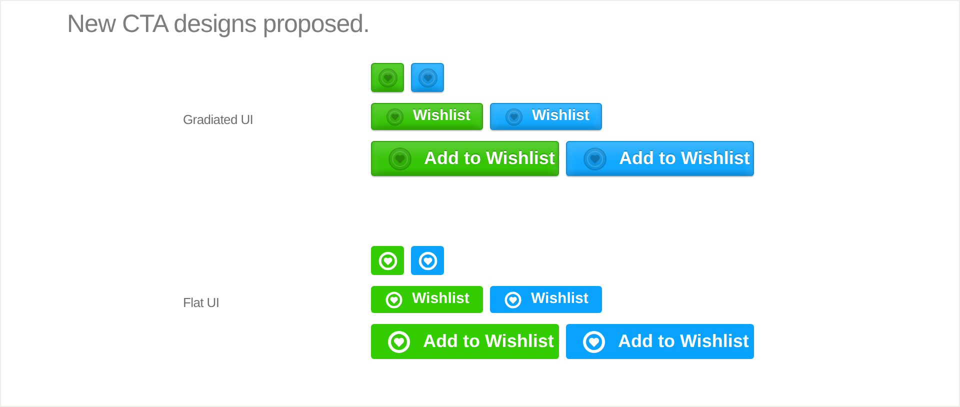 This screenshot has height=407, width=960. I want to click on section-label: Flat UI, so click(201, 302).